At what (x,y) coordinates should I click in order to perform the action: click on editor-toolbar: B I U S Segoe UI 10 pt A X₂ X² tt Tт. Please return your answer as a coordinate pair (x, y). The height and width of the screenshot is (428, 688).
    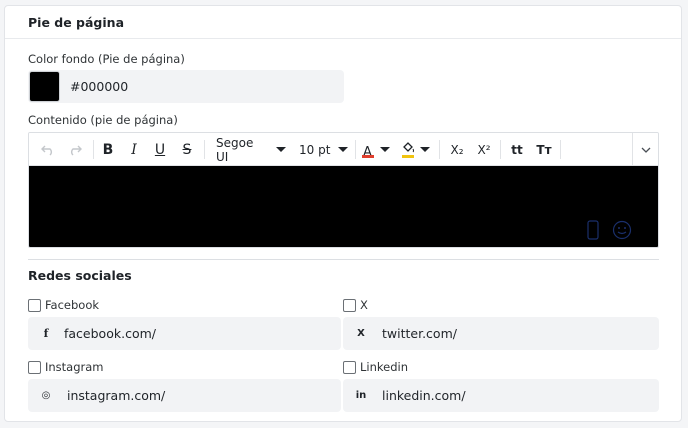
    Looking at the image, I should click on (343, 149).